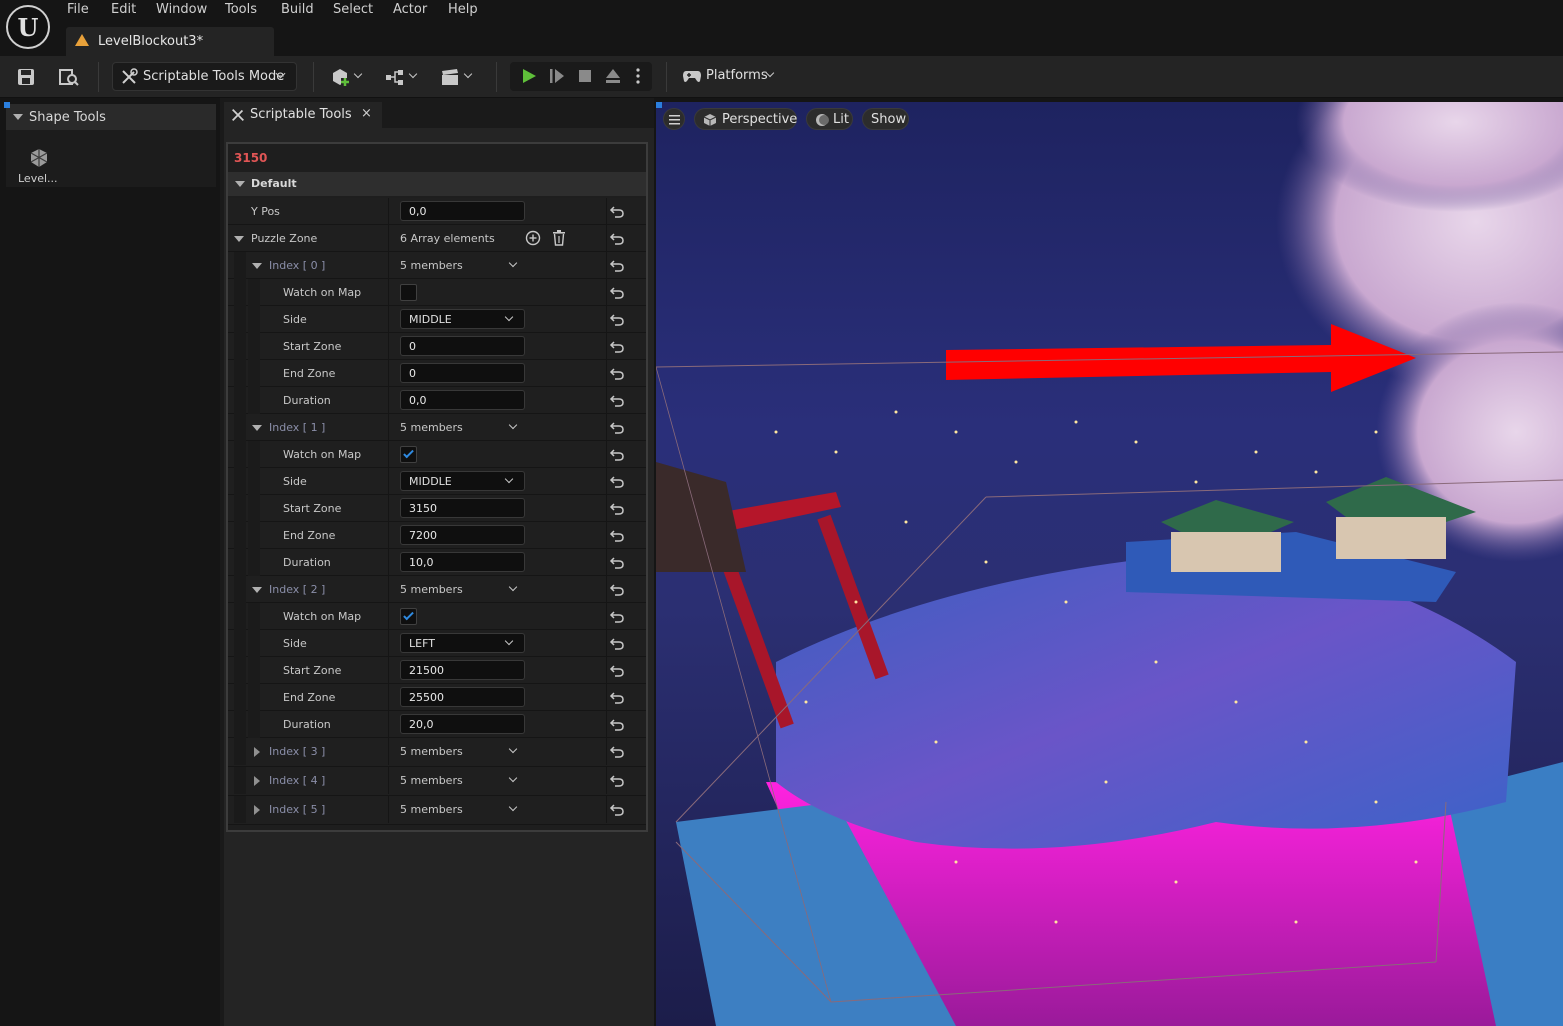  I want to click on duration-input: 0,0, so click(462, 400).